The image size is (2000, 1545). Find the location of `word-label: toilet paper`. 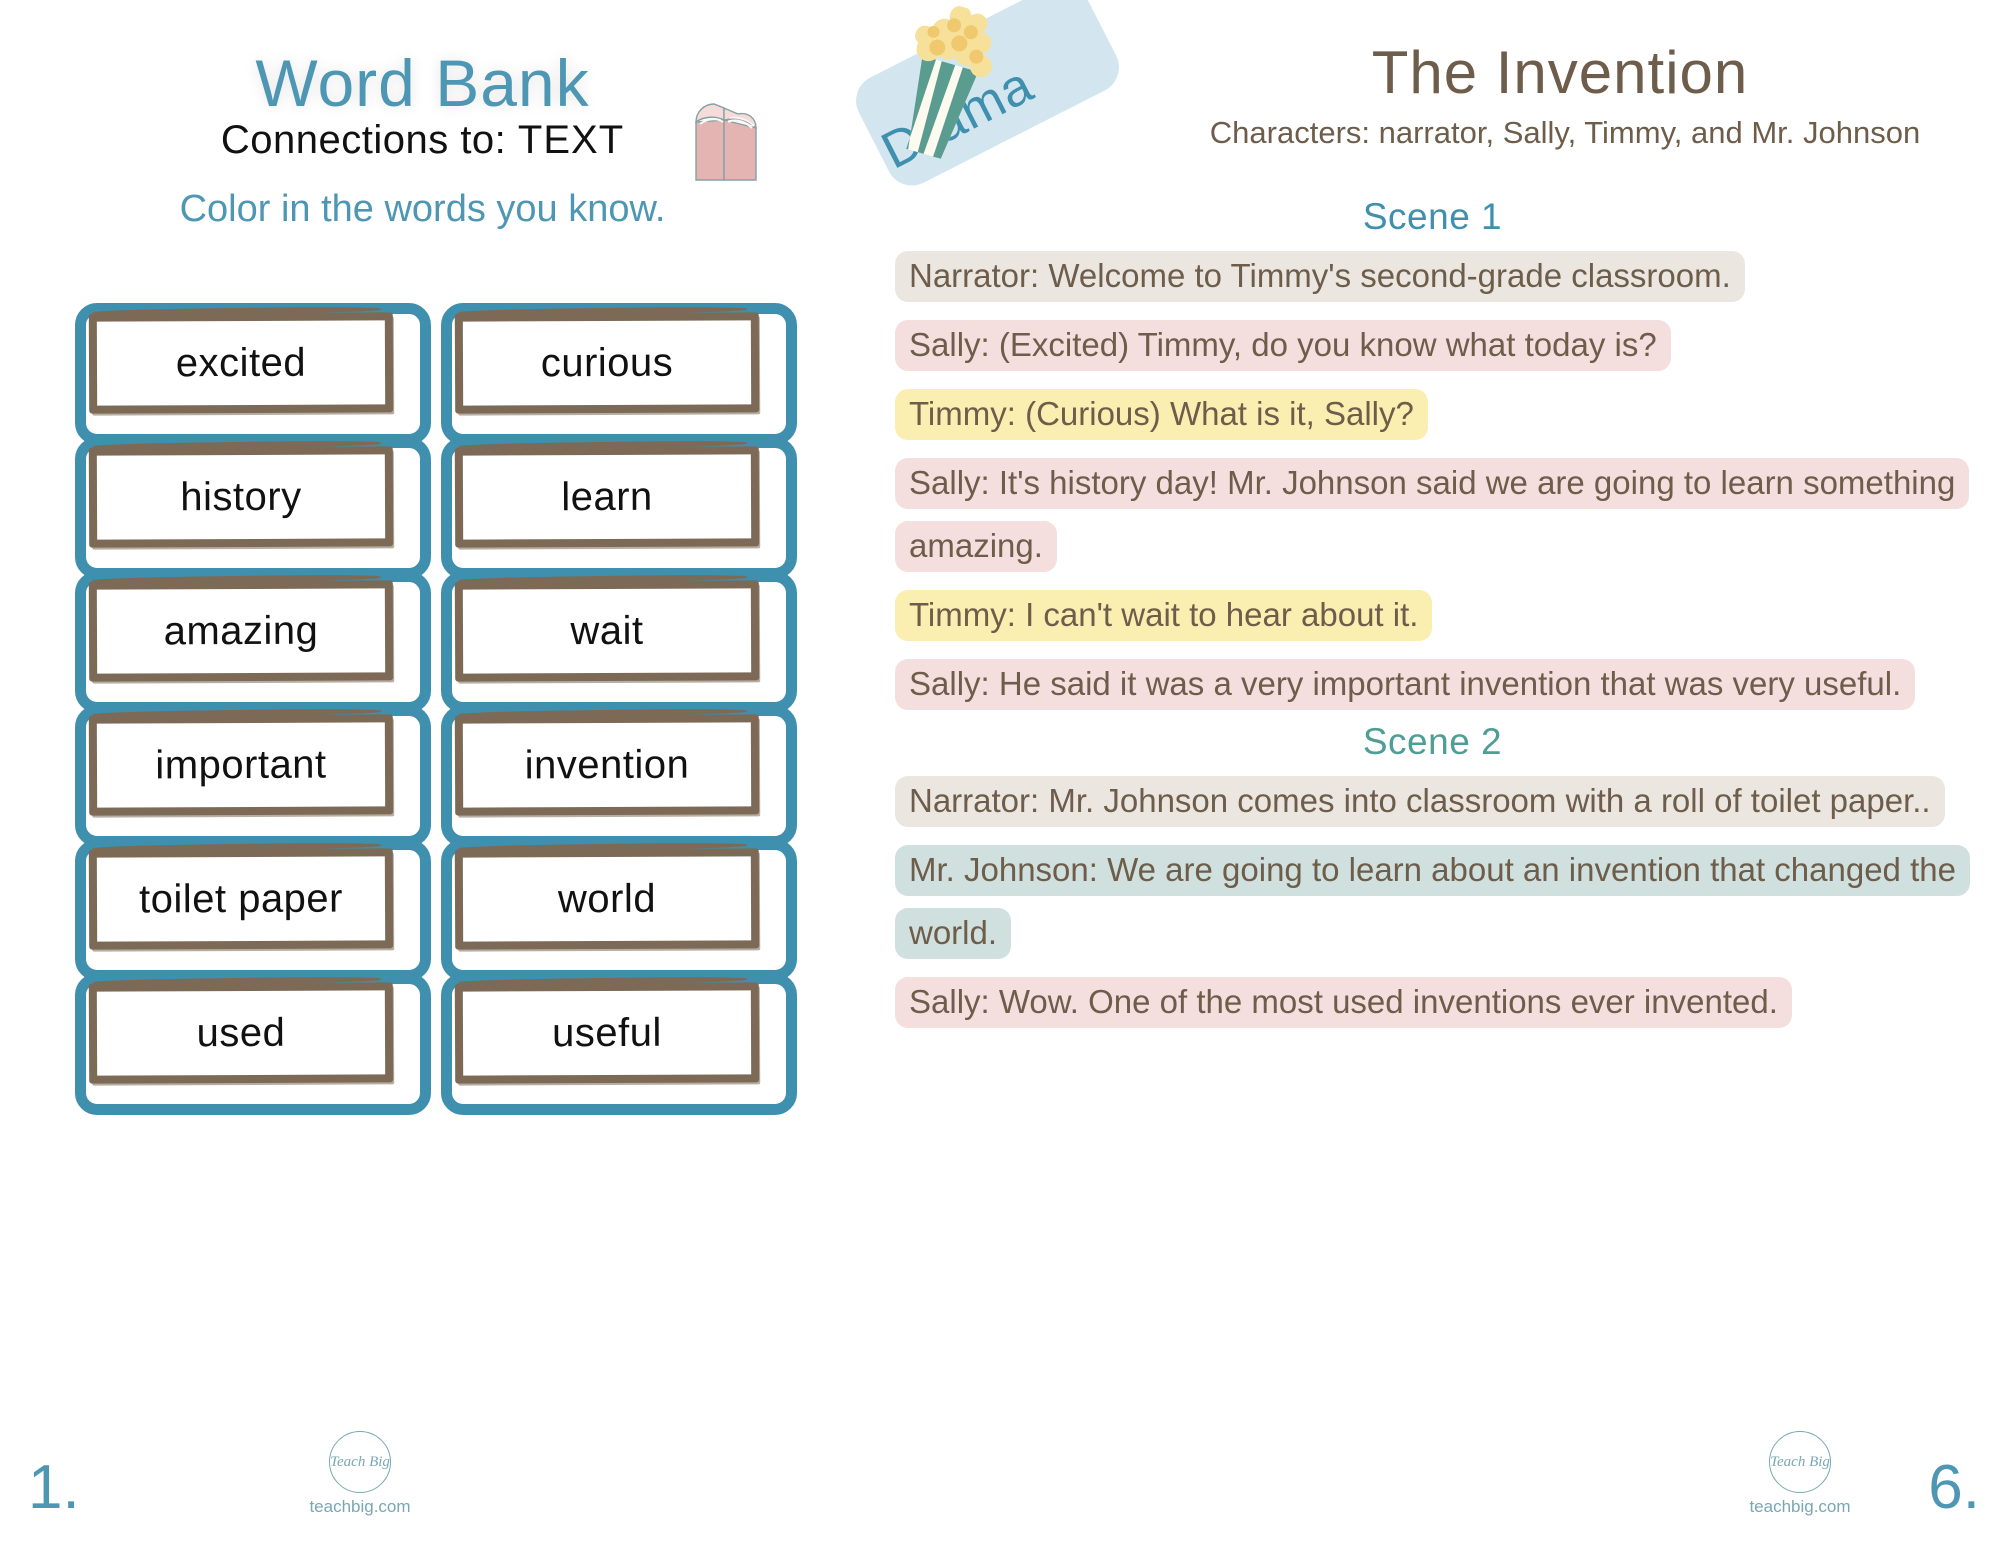

word-label: toilet paper is located at coordinates (241, 898).